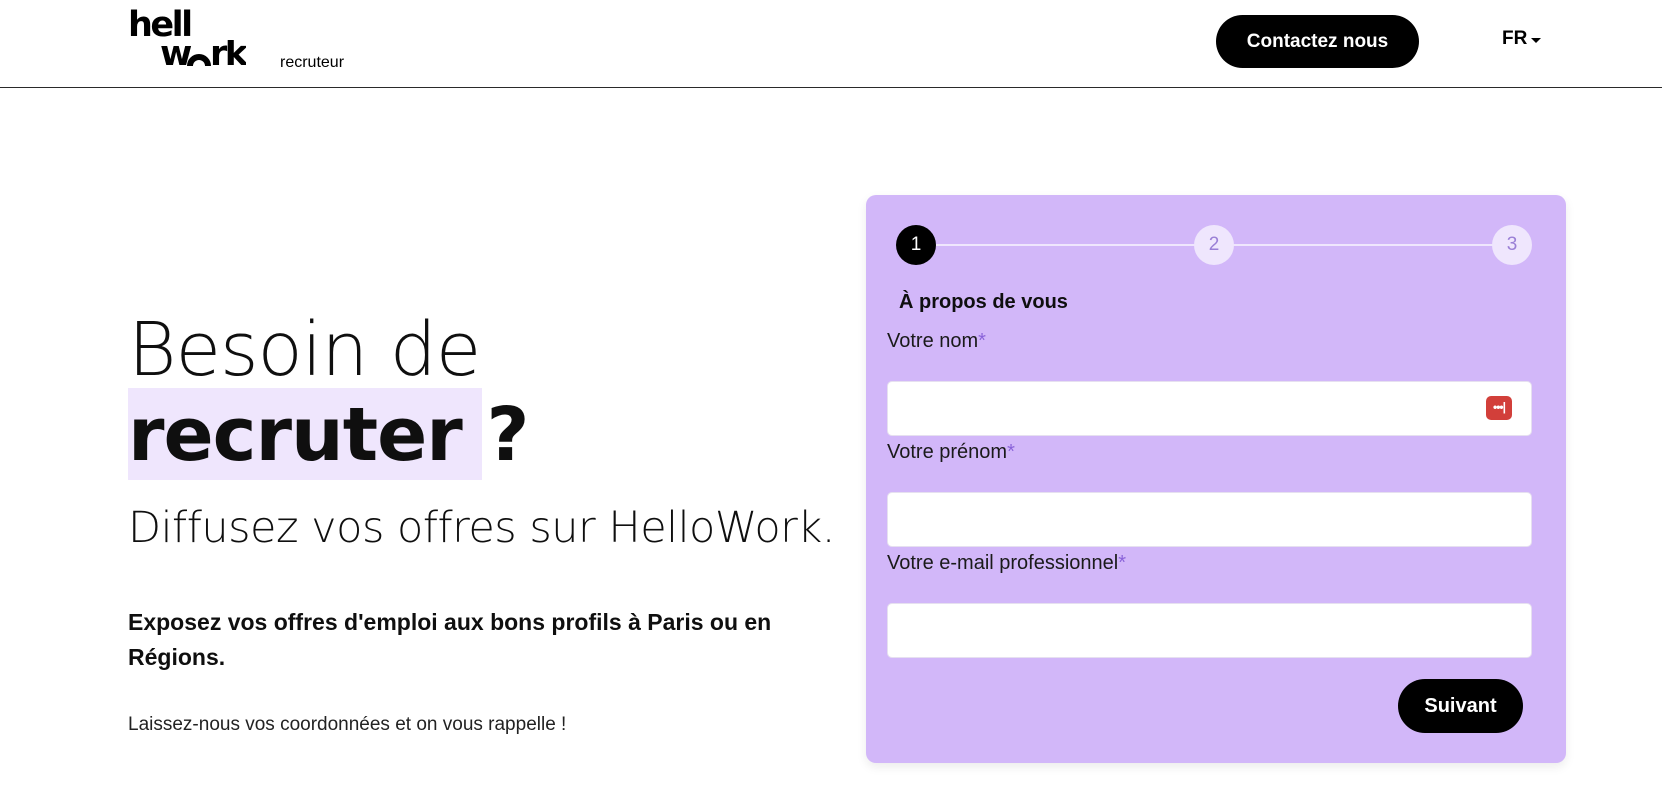 The image size is (1662, 801). I want to click on email-label-text: Votre e-mail professionnel, so click(1003, 563).